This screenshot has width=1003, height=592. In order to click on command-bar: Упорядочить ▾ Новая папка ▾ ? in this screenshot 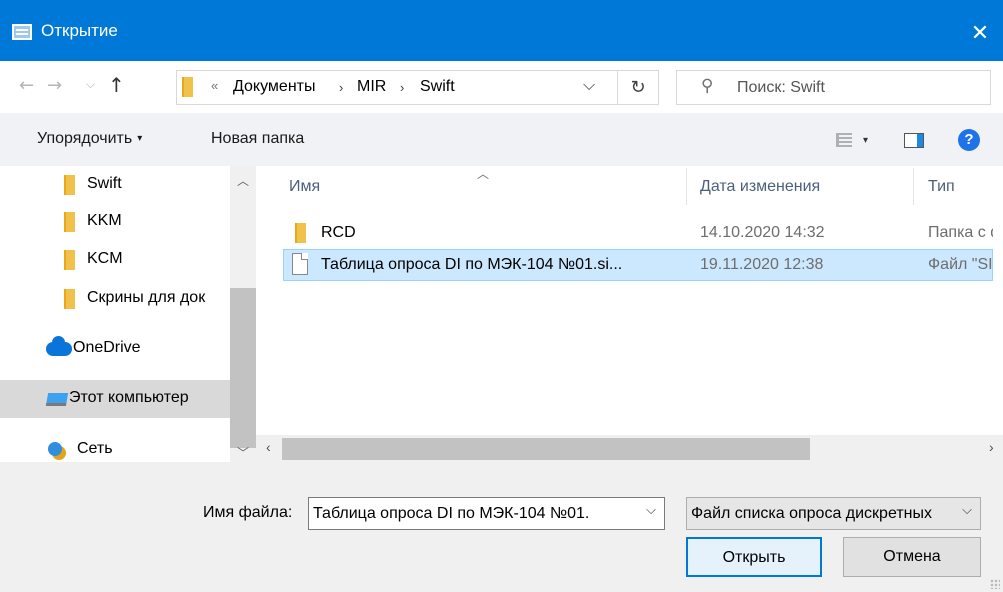, I will do `click(501, 139)`.